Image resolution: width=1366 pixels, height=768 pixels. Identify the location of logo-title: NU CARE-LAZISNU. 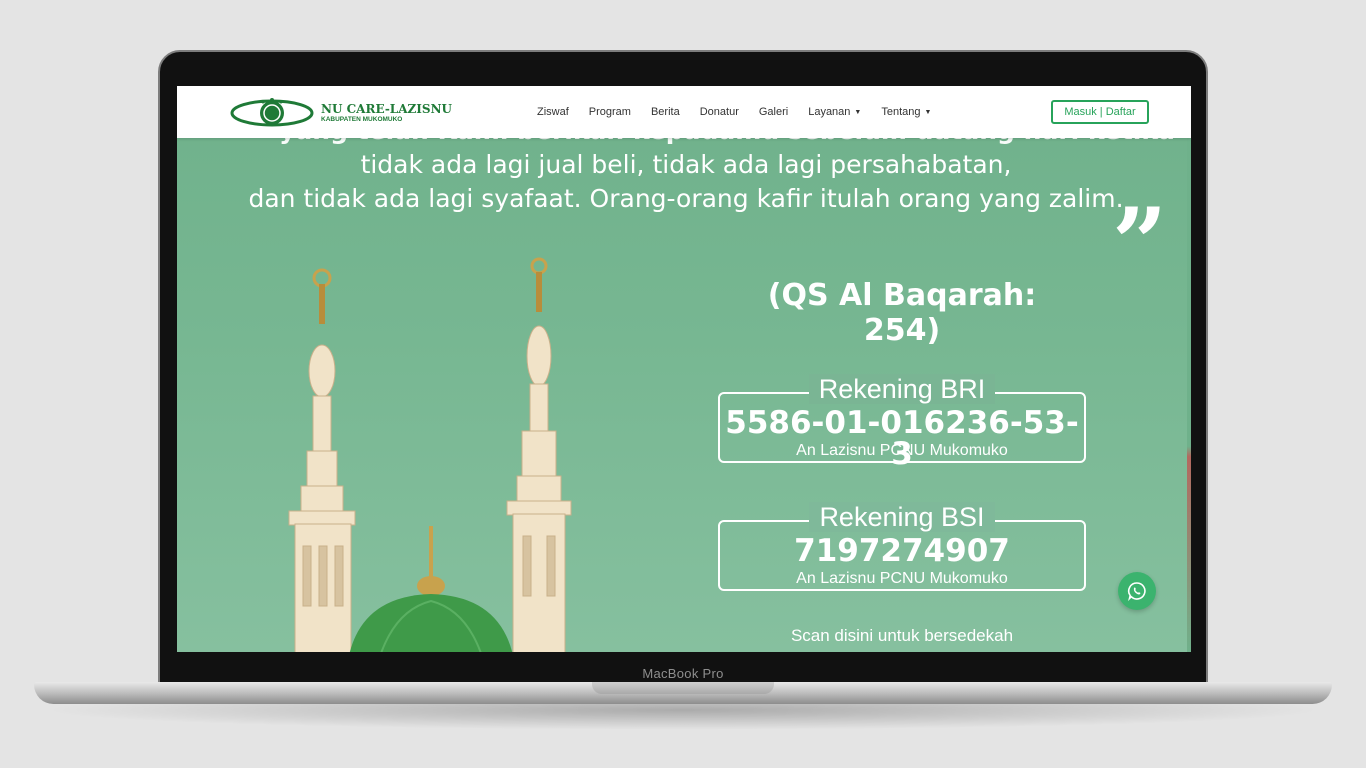
(387, 108).